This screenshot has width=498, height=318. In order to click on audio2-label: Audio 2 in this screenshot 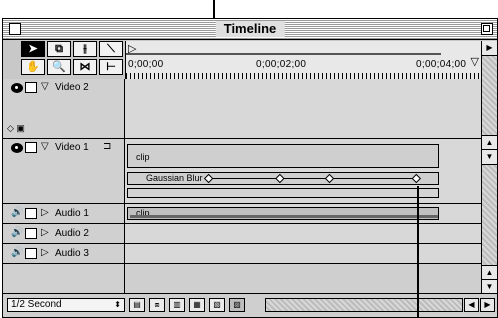, I will do `click(72, 233)`.